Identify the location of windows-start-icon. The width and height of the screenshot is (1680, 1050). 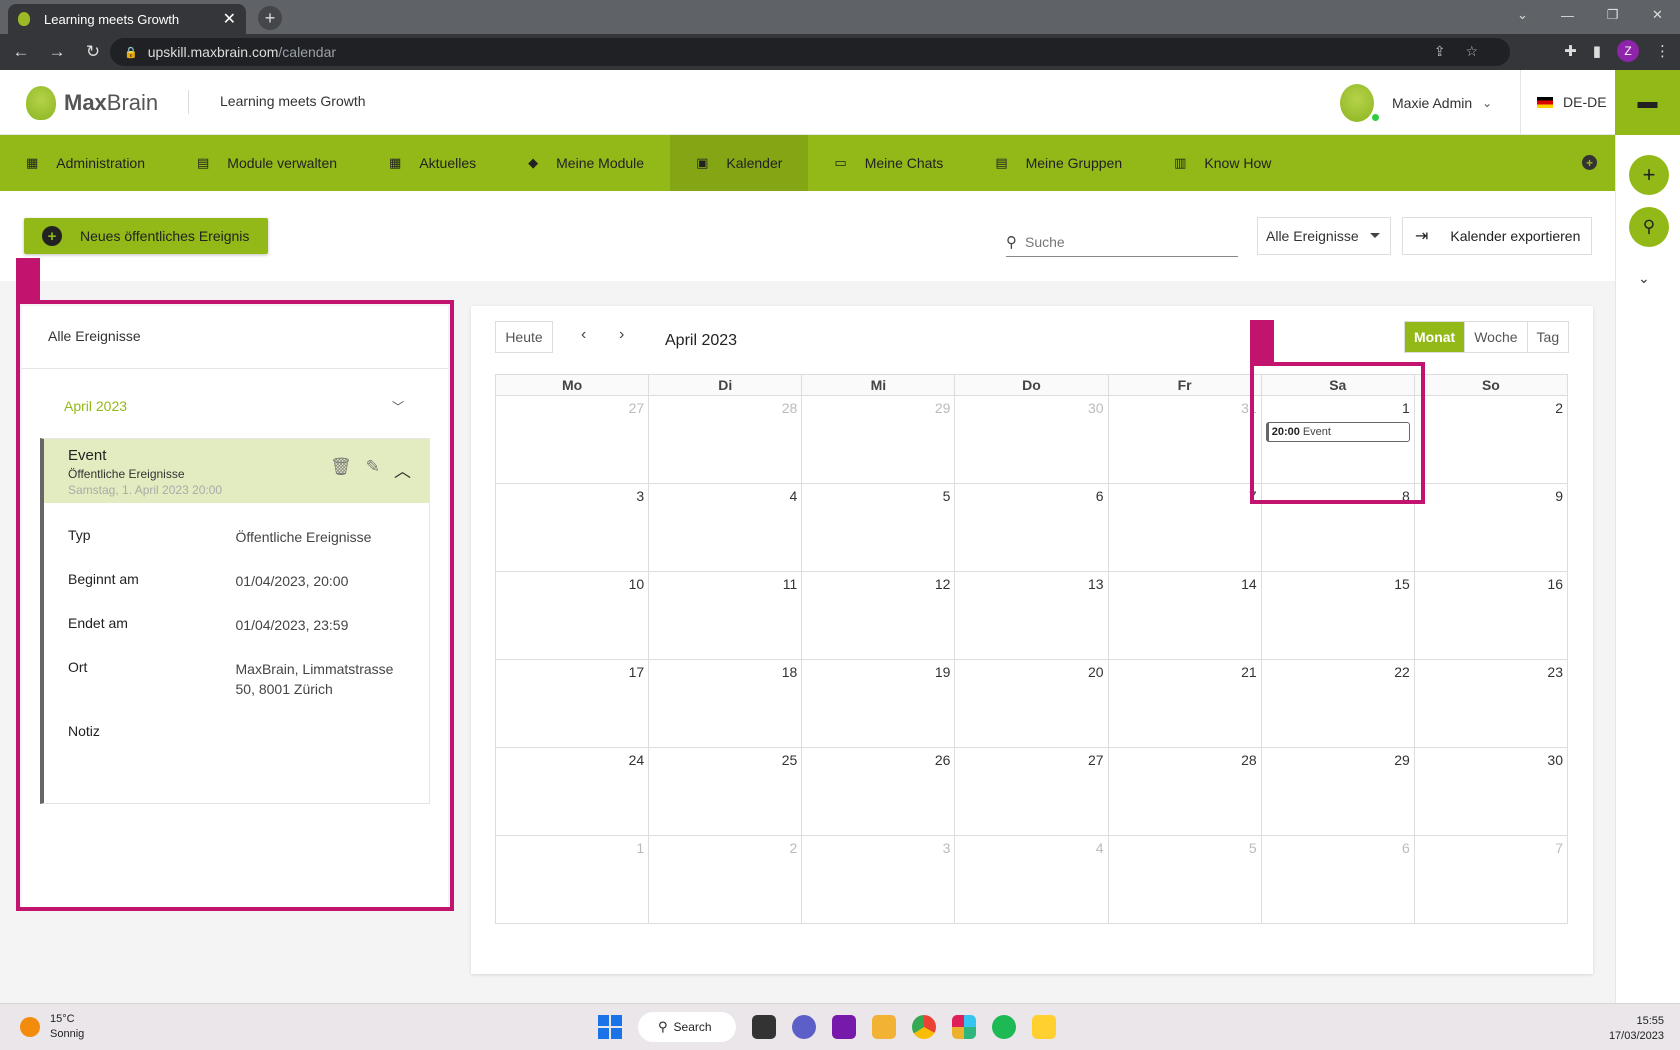
(610, 1027).